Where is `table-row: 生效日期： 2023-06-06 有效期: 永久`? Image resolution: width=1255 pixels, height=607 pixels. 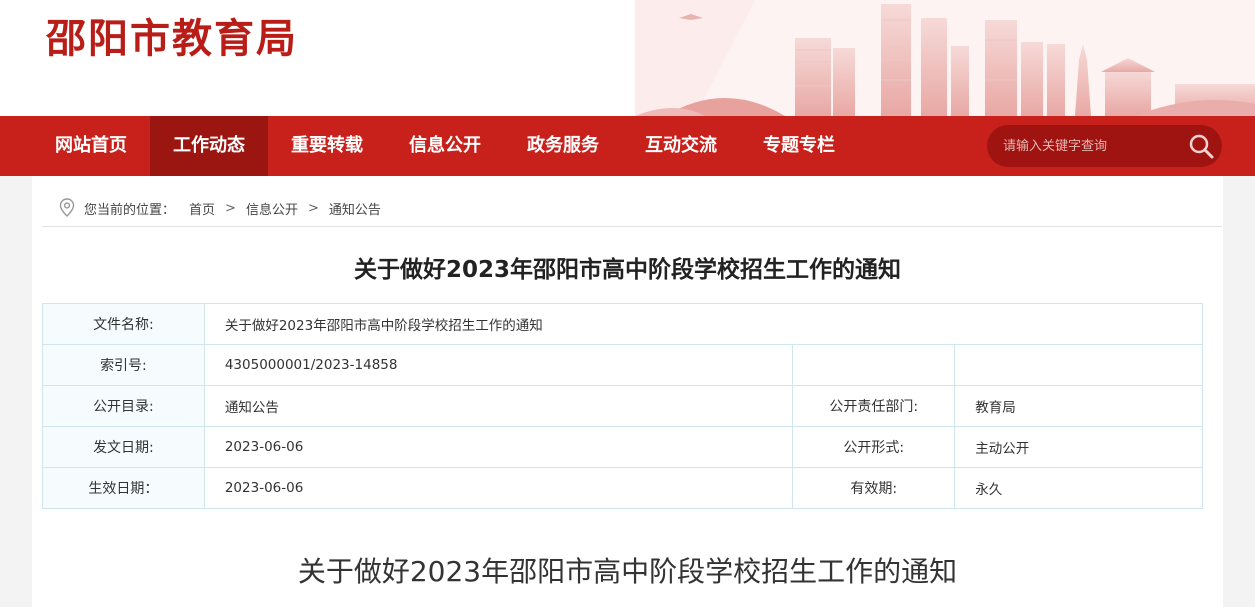 table-row: 生效日期： 2023-06-06 有效期: 永久 is located at coordinates (622, 488).